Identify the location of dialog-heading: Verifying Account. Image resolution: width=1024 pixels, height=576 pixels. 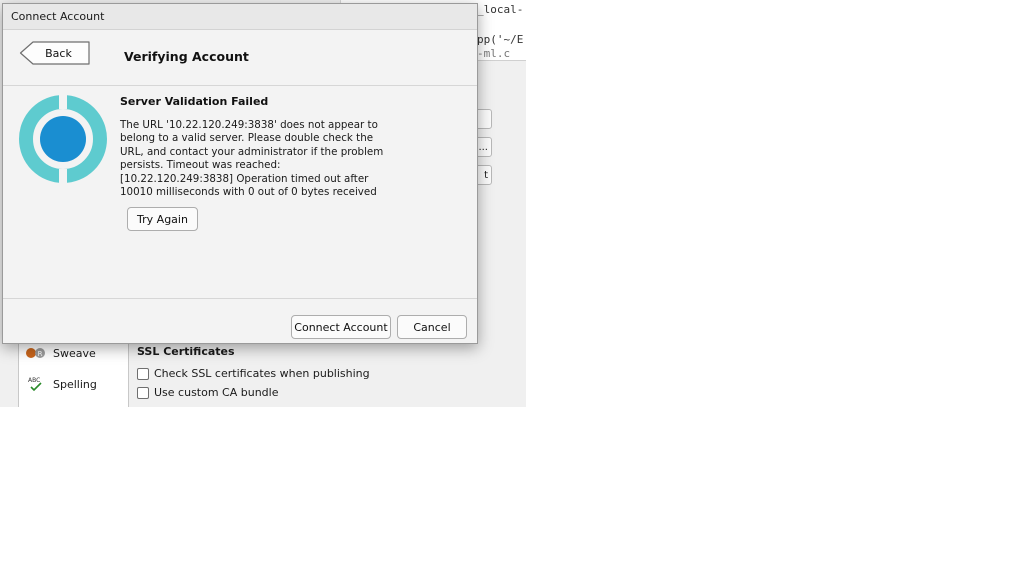
(186, 56).